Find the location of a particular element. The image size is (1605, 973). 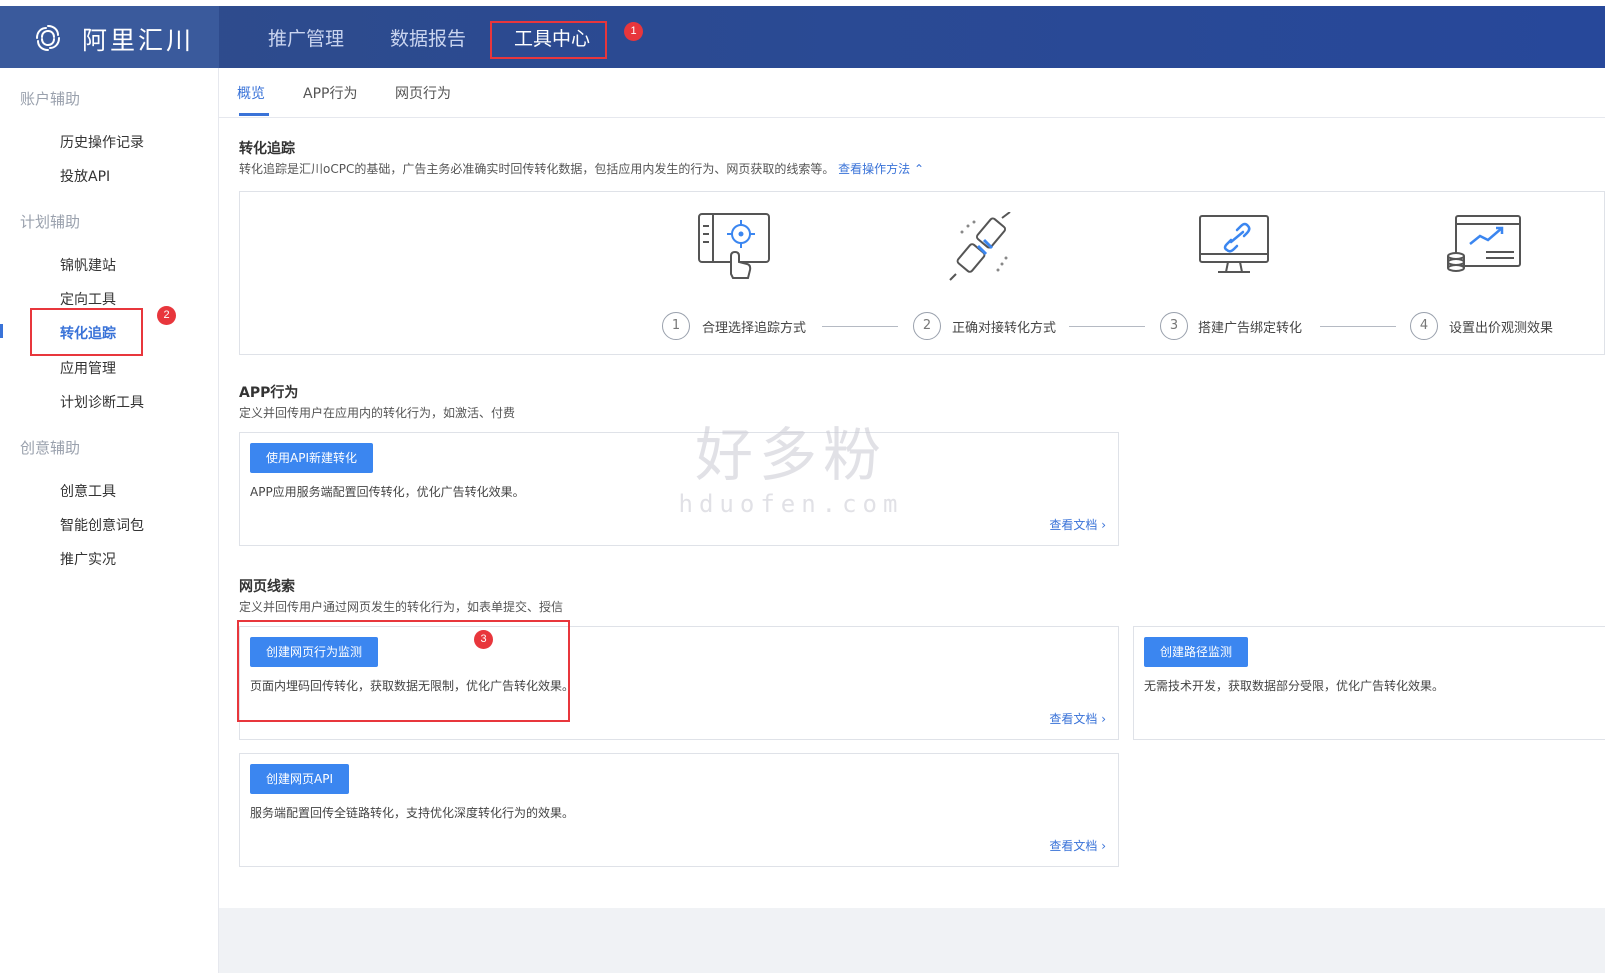

brand-name: 阿里汇川 is located at coordinates (138, 40).